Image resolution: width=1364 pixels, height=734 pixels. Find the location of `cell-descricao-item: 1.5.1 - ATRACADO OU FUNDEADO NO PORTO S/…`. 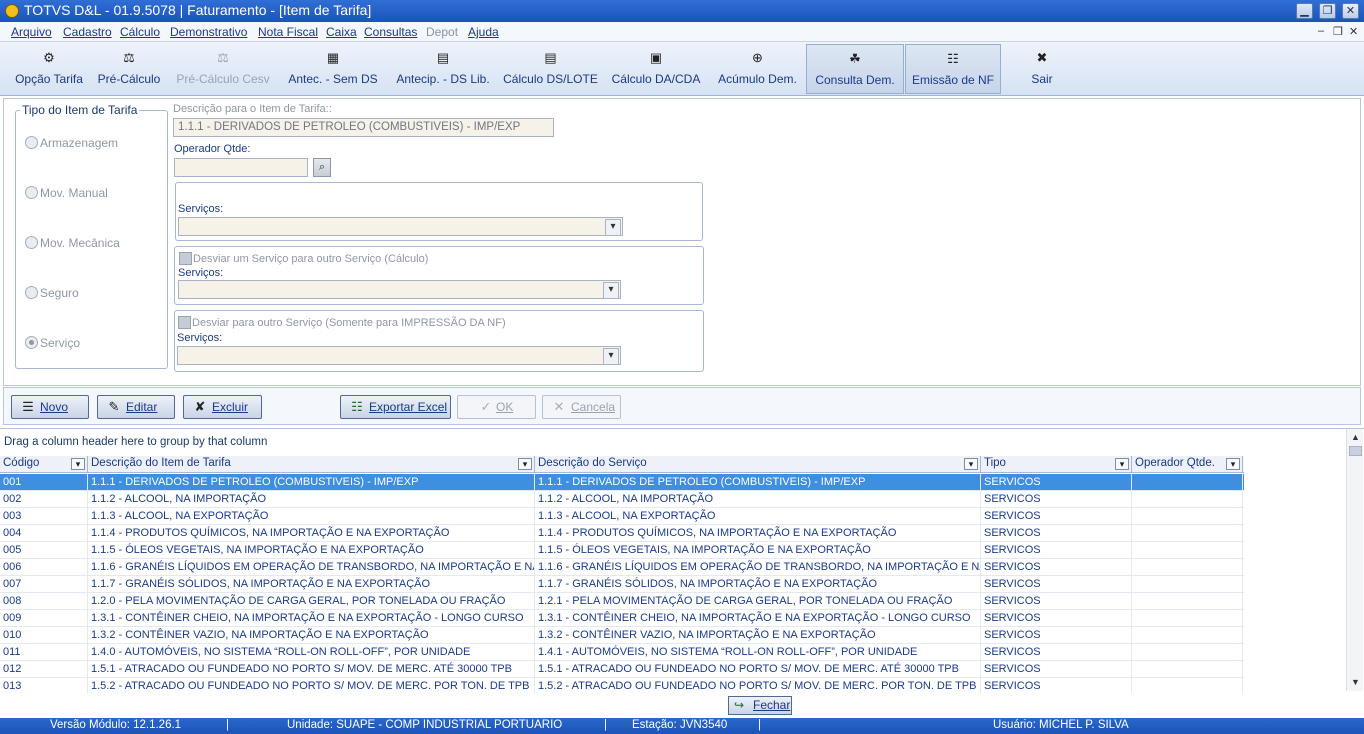

cell-descricao-item: 1.5.1 - ATRACADO OU FUNDEADO NO PORTO S/… is located at coordinates (311, 669).